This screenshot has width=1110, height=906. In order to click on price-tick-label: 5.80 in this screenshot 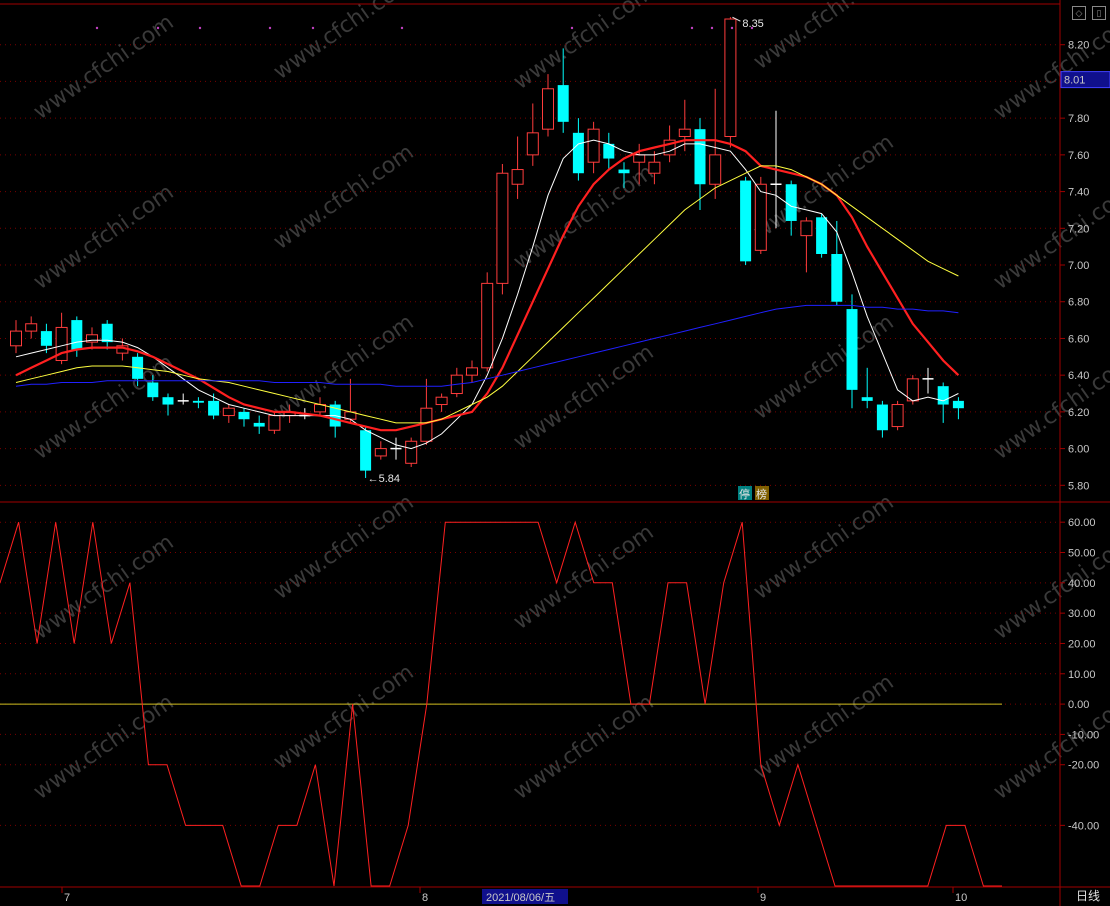, I will do `click(1078, 486)`.